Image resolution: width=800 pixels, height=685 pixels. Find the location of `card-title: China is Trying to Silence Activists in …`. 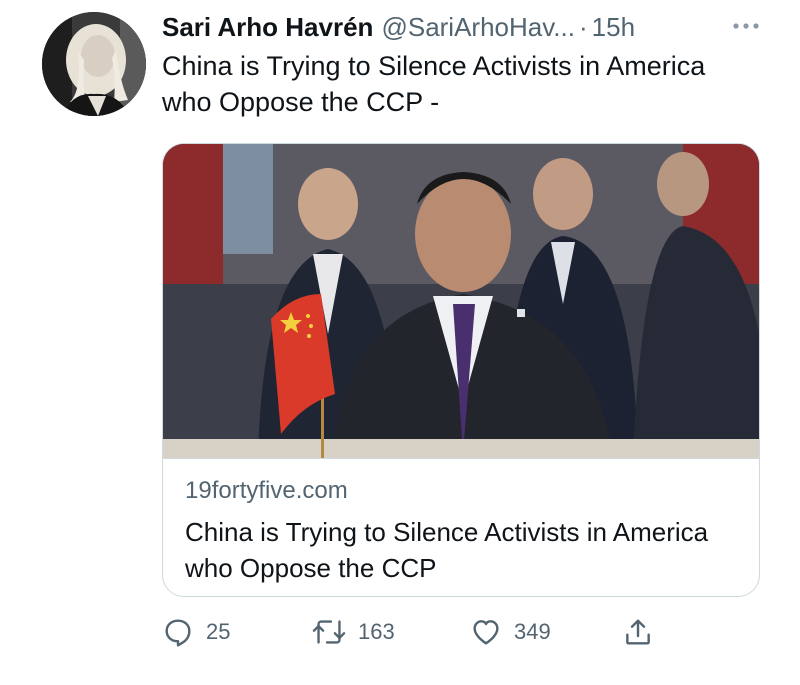

card-title: China is Trying to Silence Activists in … is located at coordinates (447, 550).